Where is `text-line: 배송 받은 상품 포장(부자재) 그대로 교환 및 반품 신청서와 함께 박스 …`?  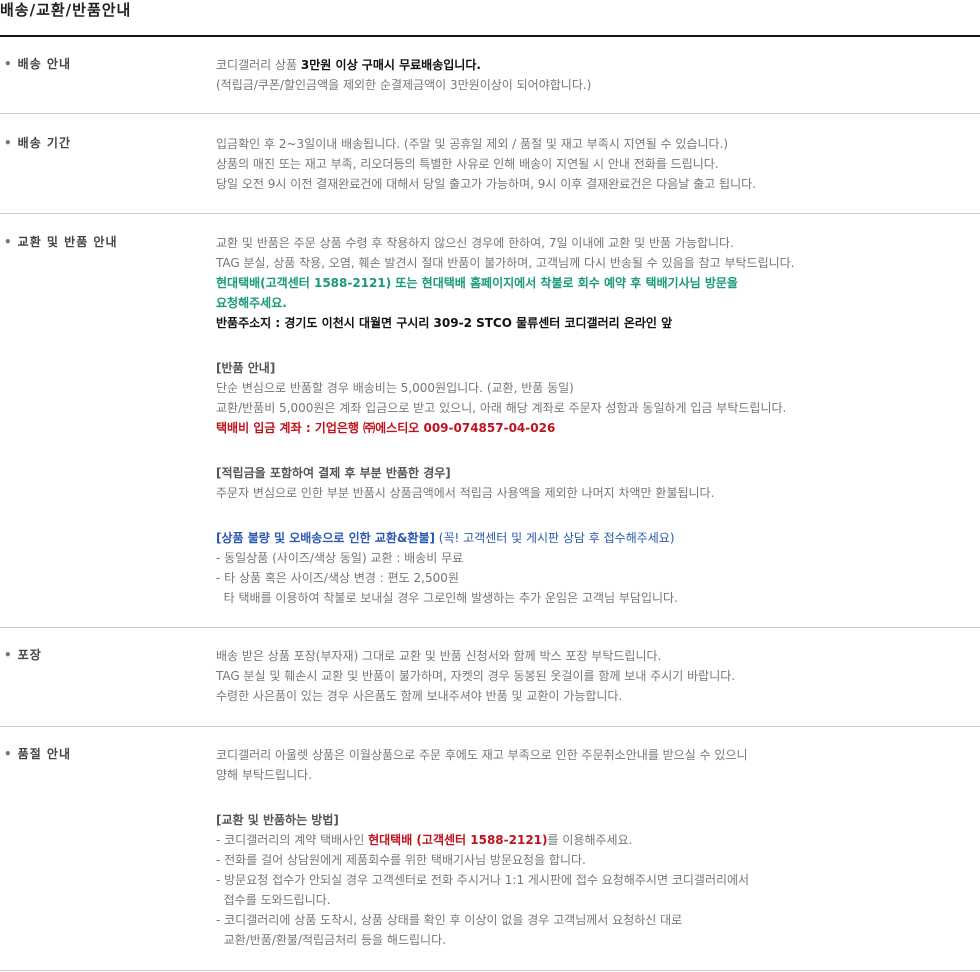
text-line: 배송 받은 상품 포장(부자재) 그대로 교환 및 반품 신청서와 함께 박스 … is located at coordinates (439, 656).